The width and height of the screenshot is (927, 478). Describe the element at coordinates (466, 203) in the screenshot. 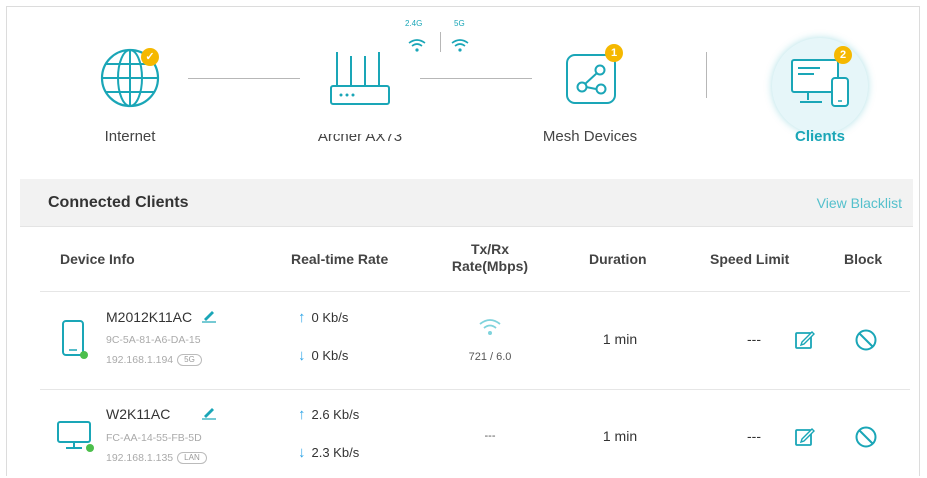

I see `panel-header: Connected Clients View Blacklist` at that location.